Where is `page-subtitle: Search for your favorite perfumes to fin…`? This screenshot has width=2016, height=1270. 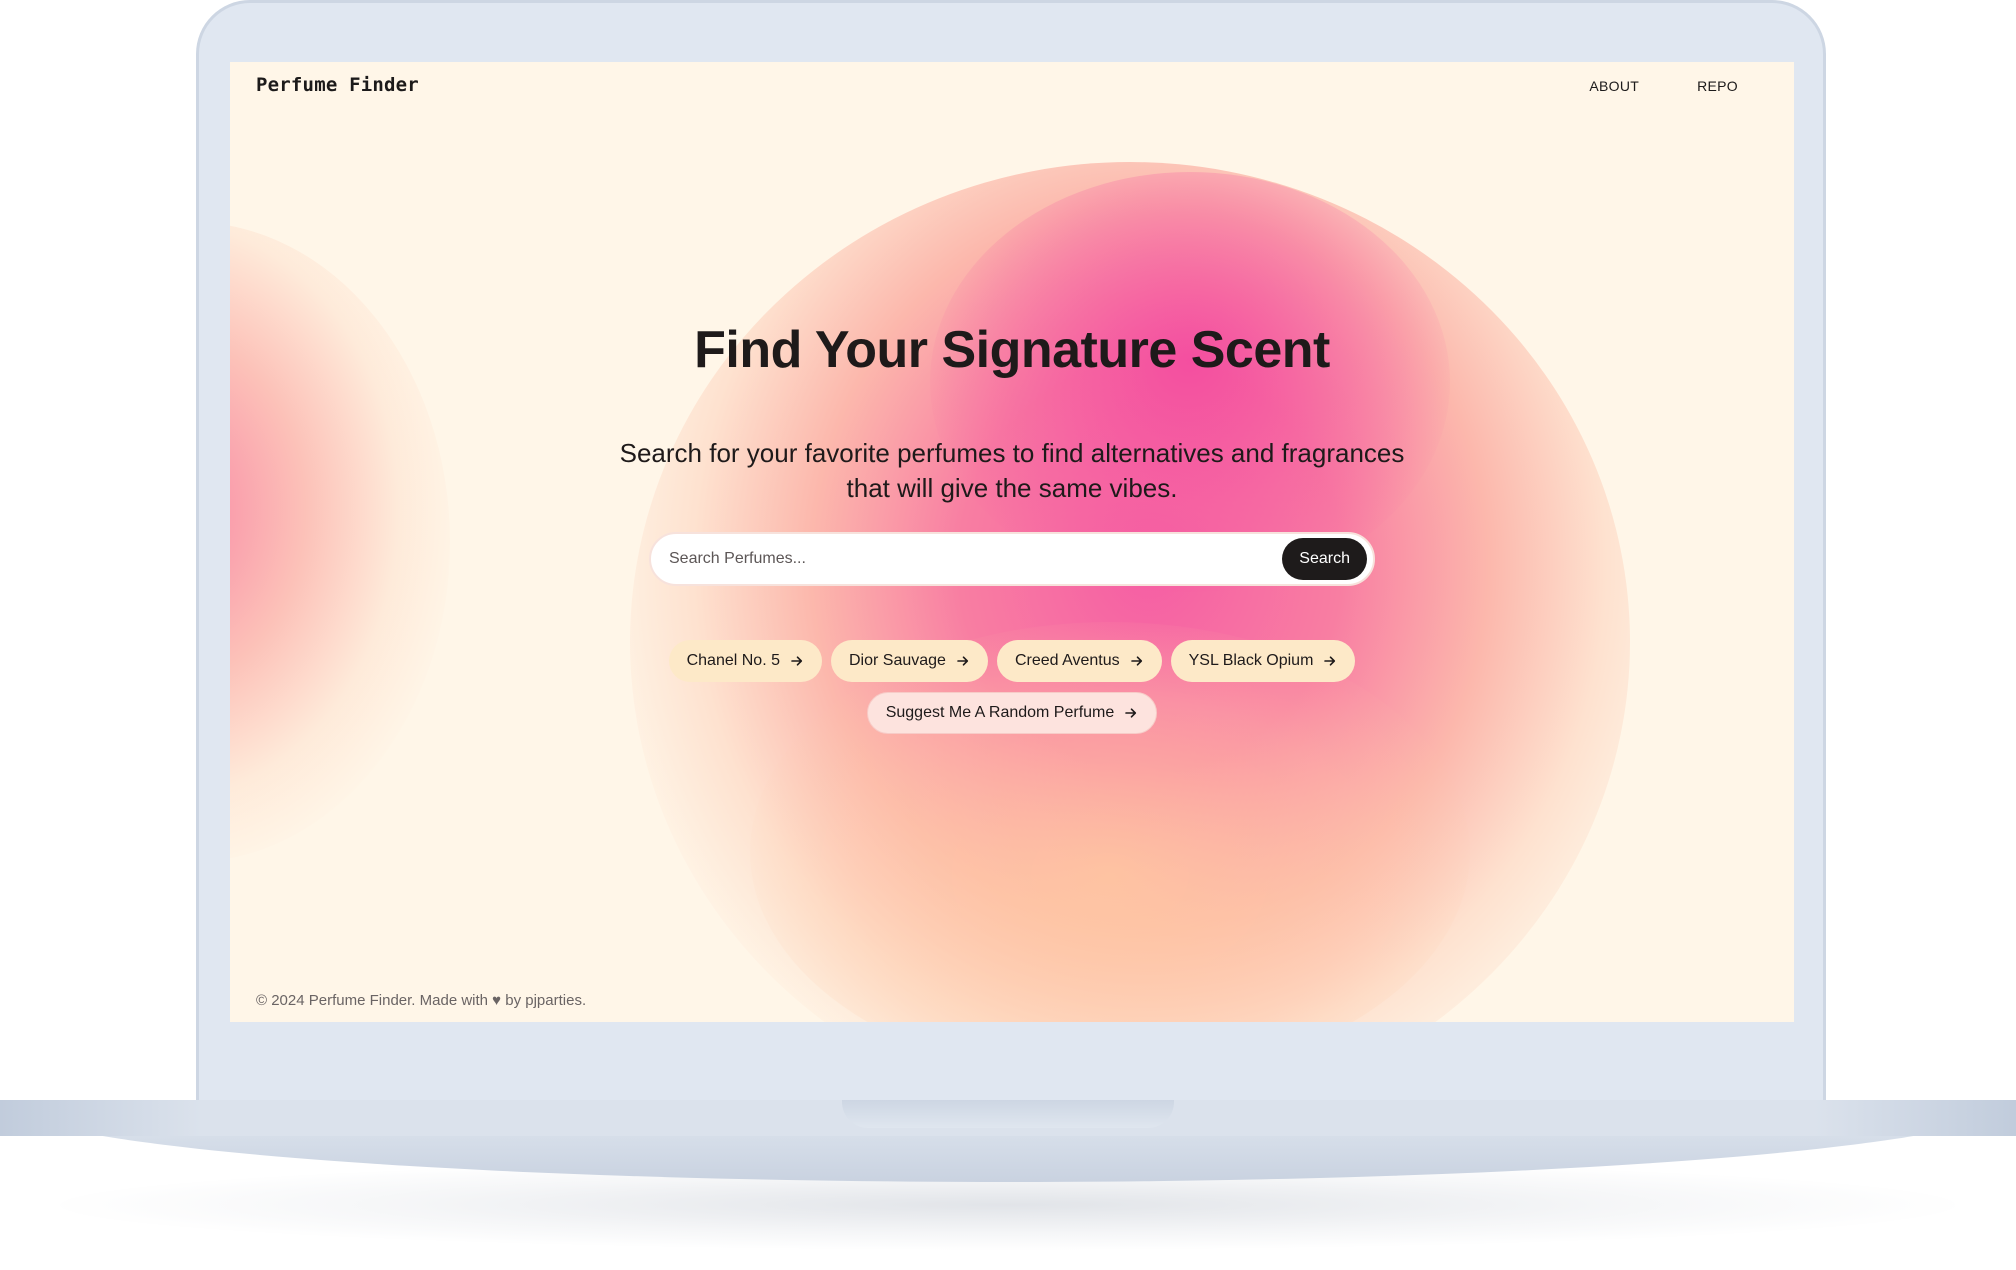
page-subtitle: Search for your favorite perfumes to fin… is located at coordinates (1012, 470).